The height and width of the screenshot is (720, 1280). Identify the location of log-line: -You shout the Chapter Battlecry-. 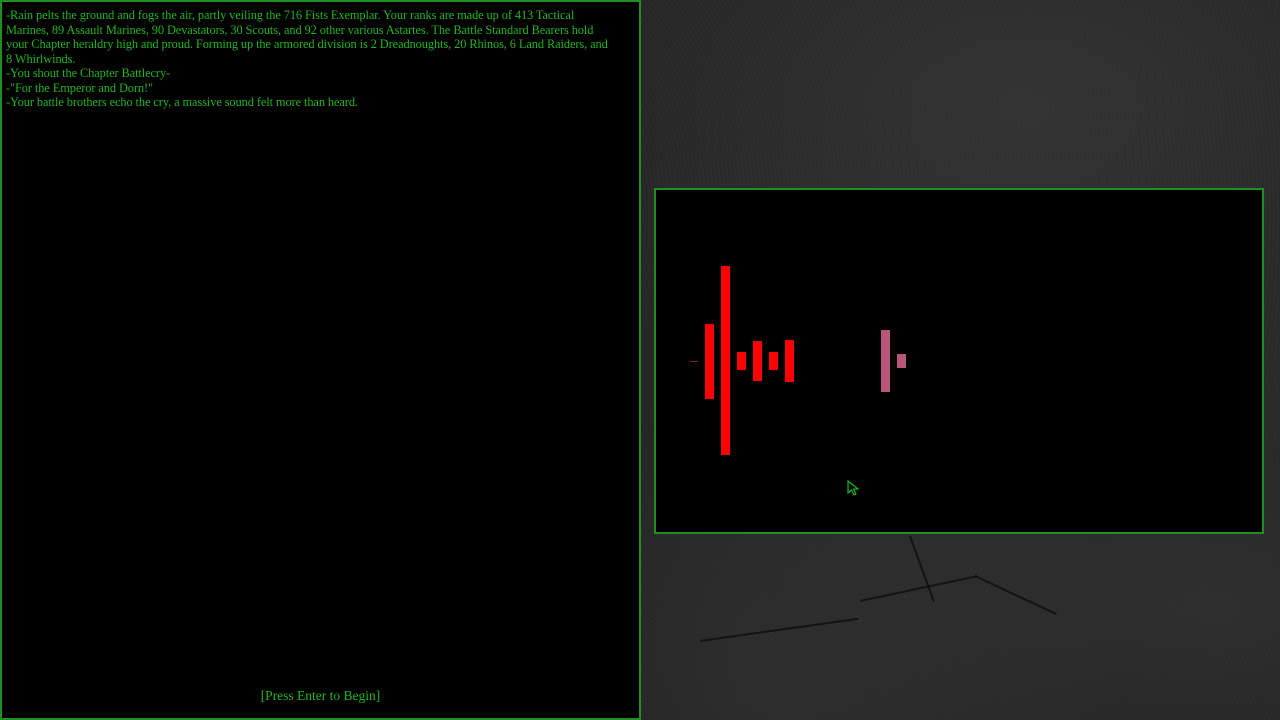
(88, 73).